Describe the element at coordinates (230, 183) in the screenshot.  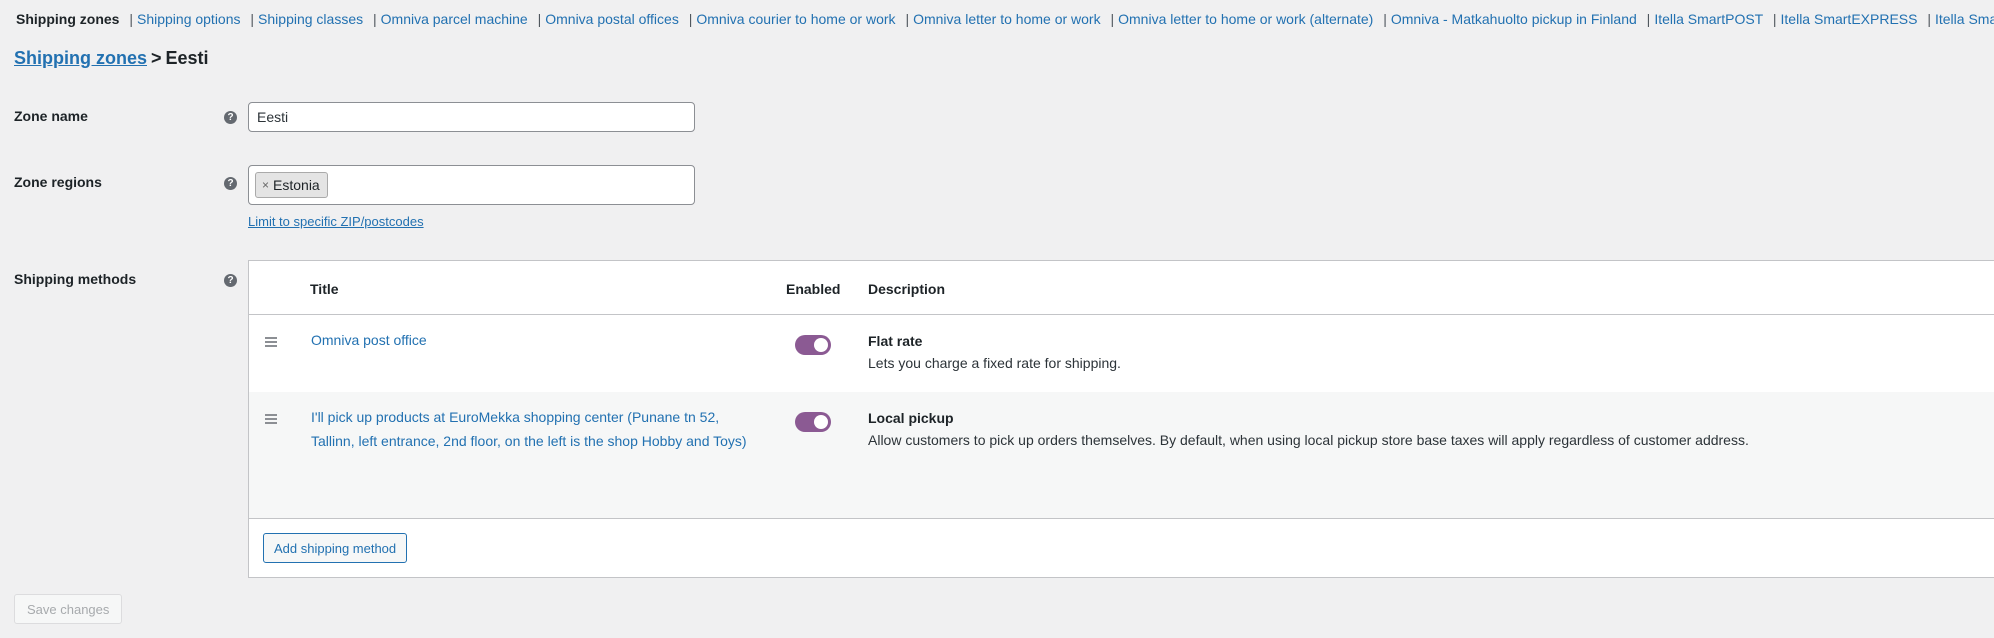
I see `zone-regions-help-icon: ?` at that location.